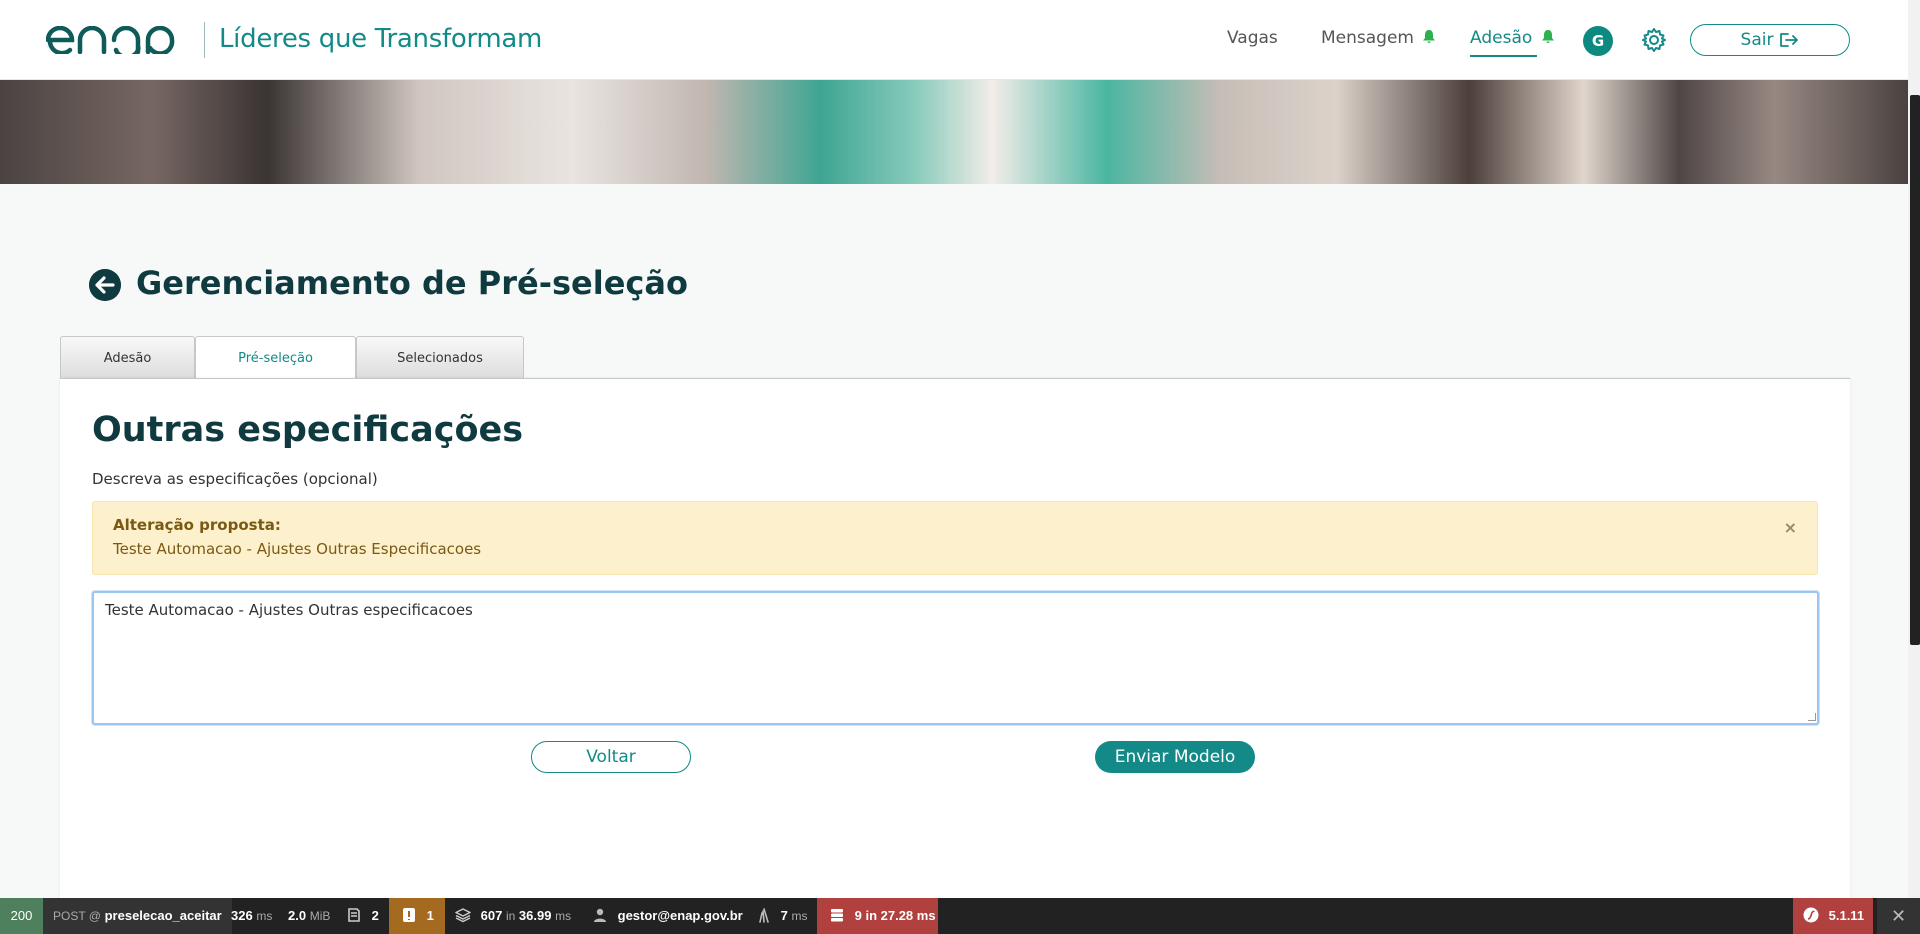 Image resolution: width=1920 pixels, height=934 pixels. Describe the element at coordinates (430, 915) in the screenshot. I see `toolbar-warnings-count: 1` at that location.